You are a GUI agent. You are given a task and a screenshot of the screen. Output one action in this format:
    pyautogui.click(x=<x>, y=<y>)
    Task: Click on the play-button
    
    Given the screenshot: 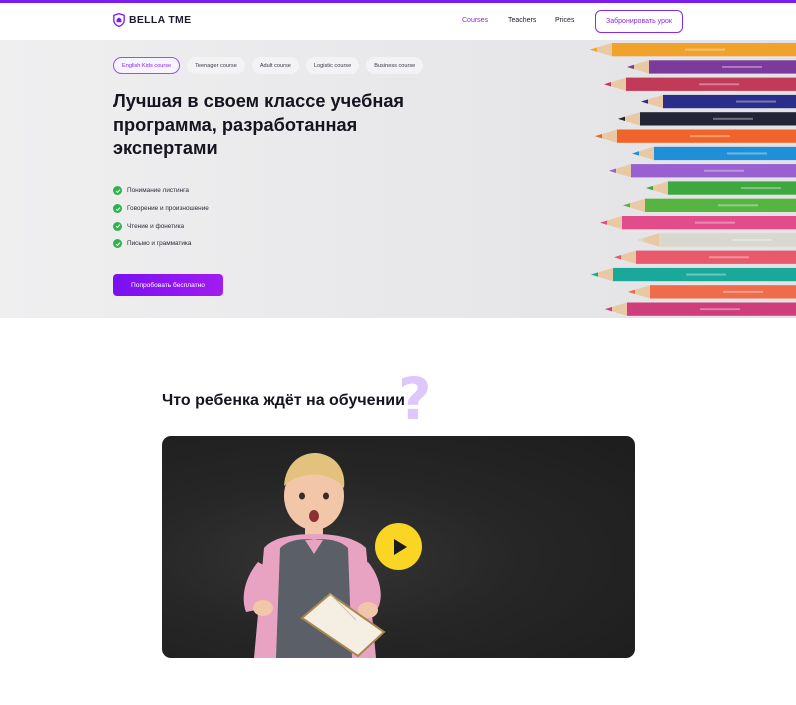 What is the action you would take?
    pyautogui.click(x=398, y=546)
    